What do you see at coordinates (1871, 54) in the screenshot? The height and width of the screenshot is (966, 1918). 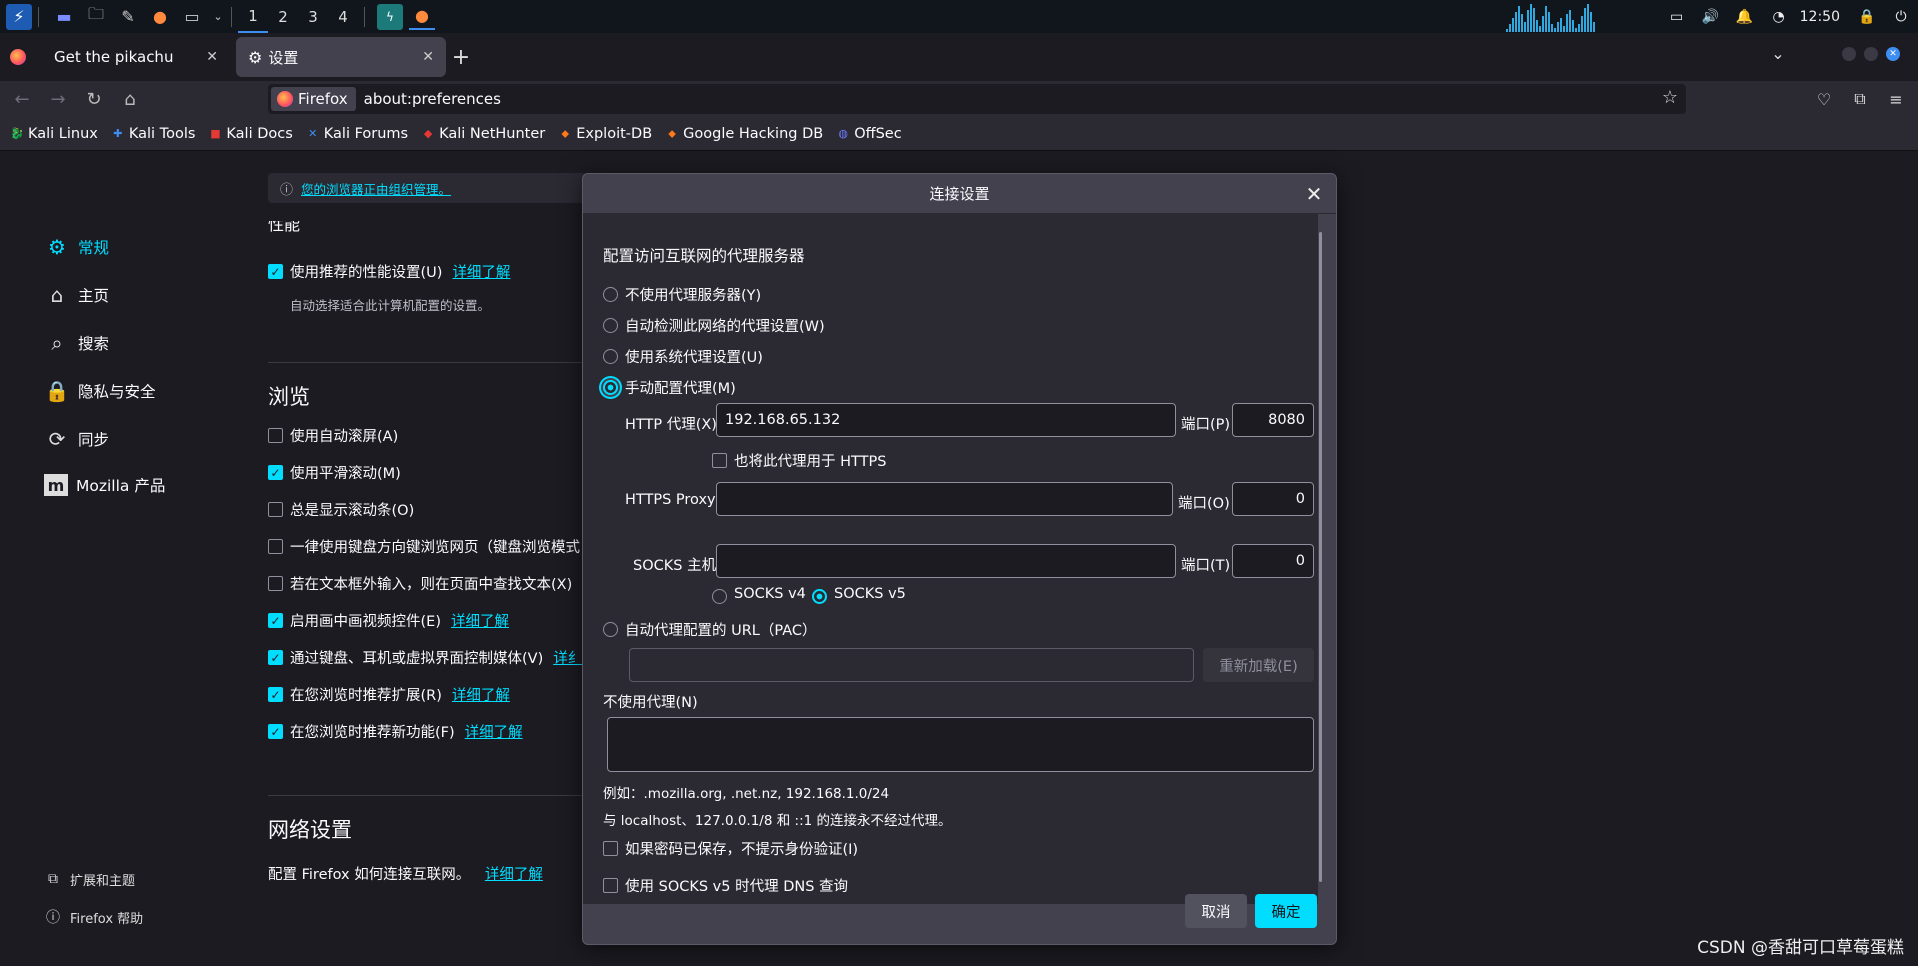 I see `maximize-button` at bounding box center [1871, 54].